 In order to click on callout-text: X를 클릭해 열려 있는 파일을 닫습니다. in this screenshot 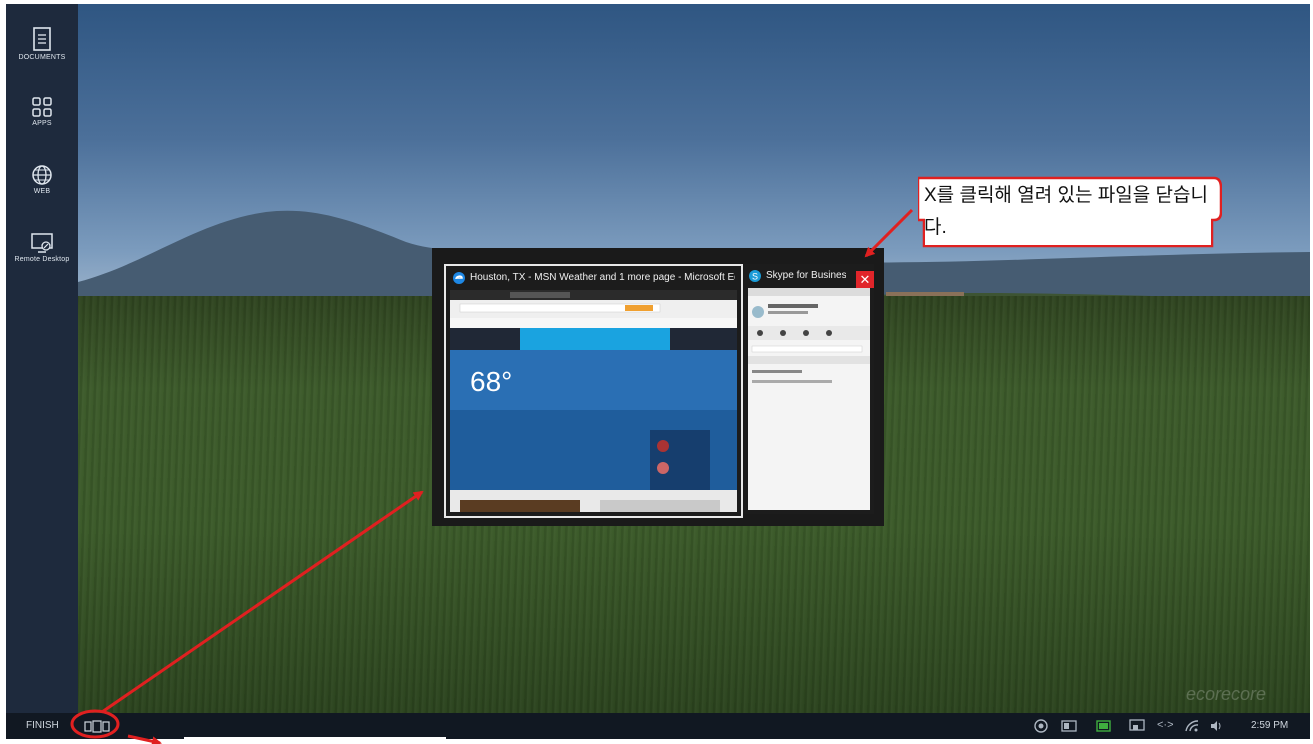, I will do `click(1066, 211)`.